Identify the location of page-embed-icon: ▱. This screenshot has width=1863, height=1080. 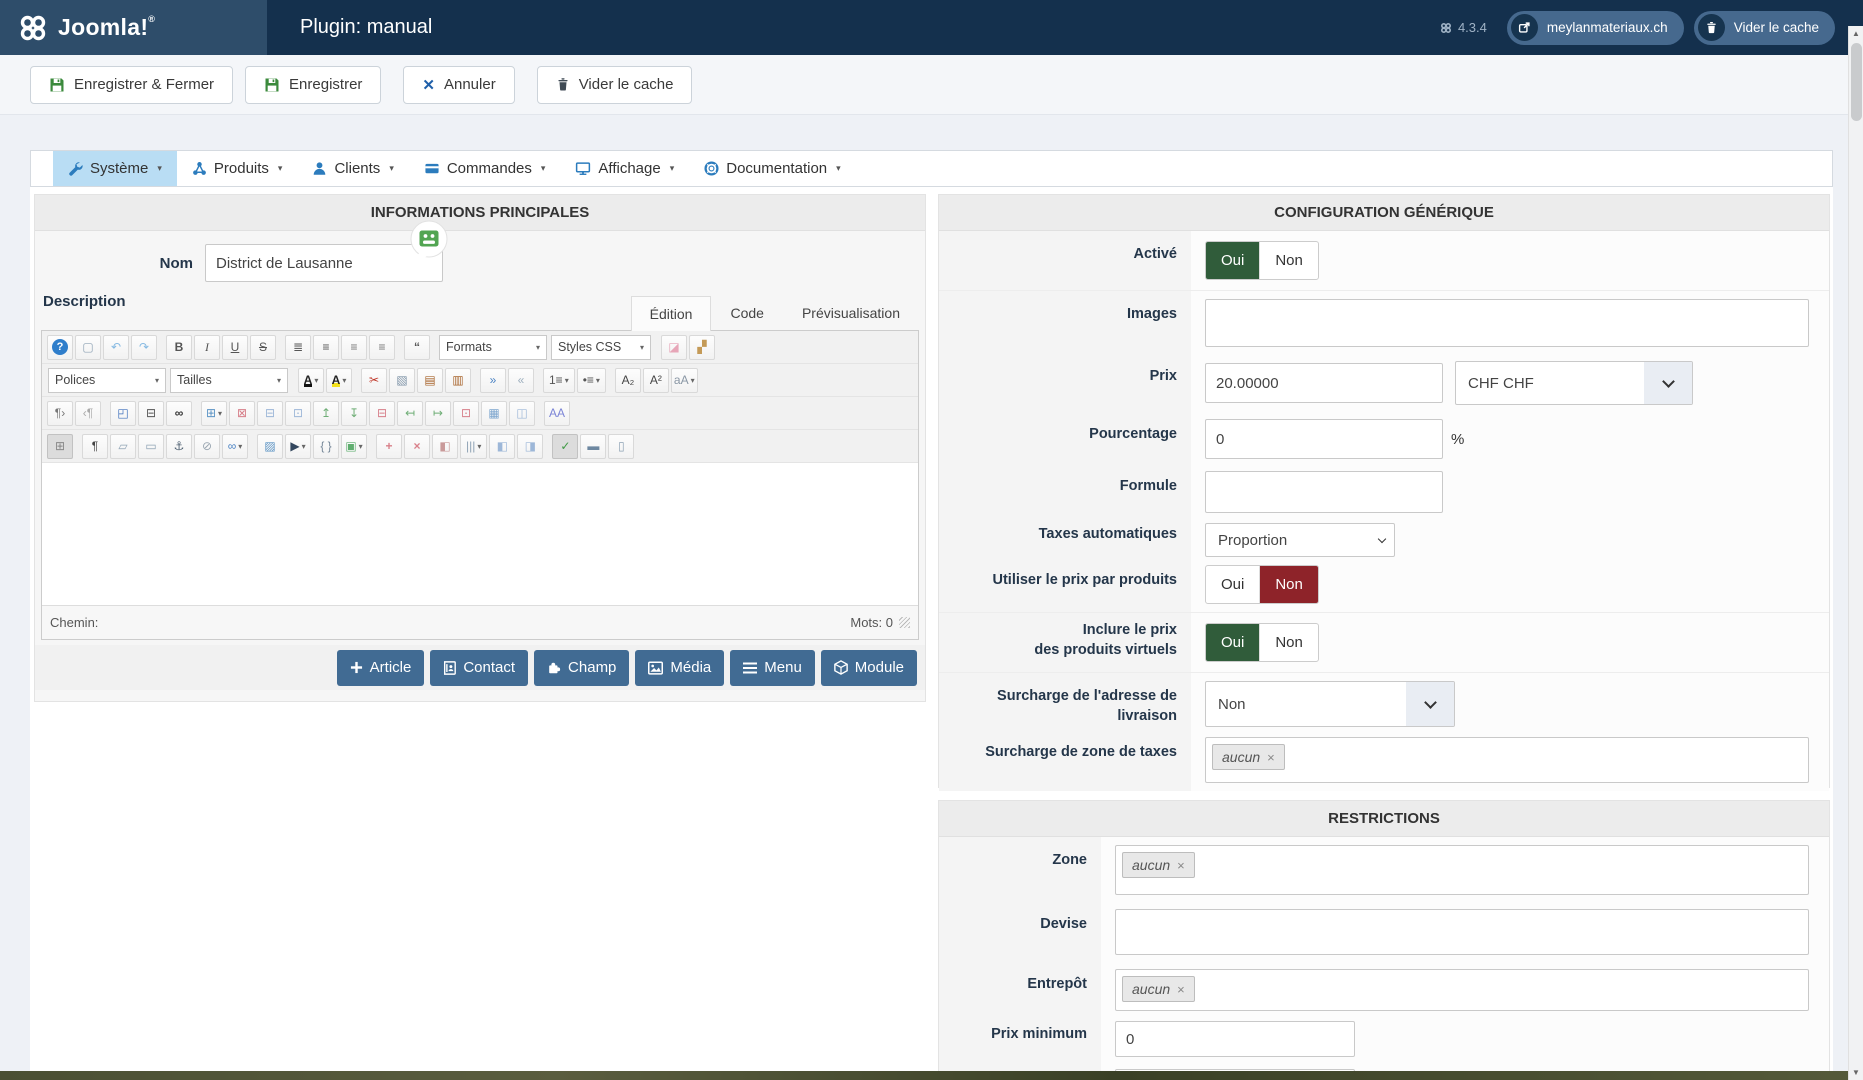
(123, 446).